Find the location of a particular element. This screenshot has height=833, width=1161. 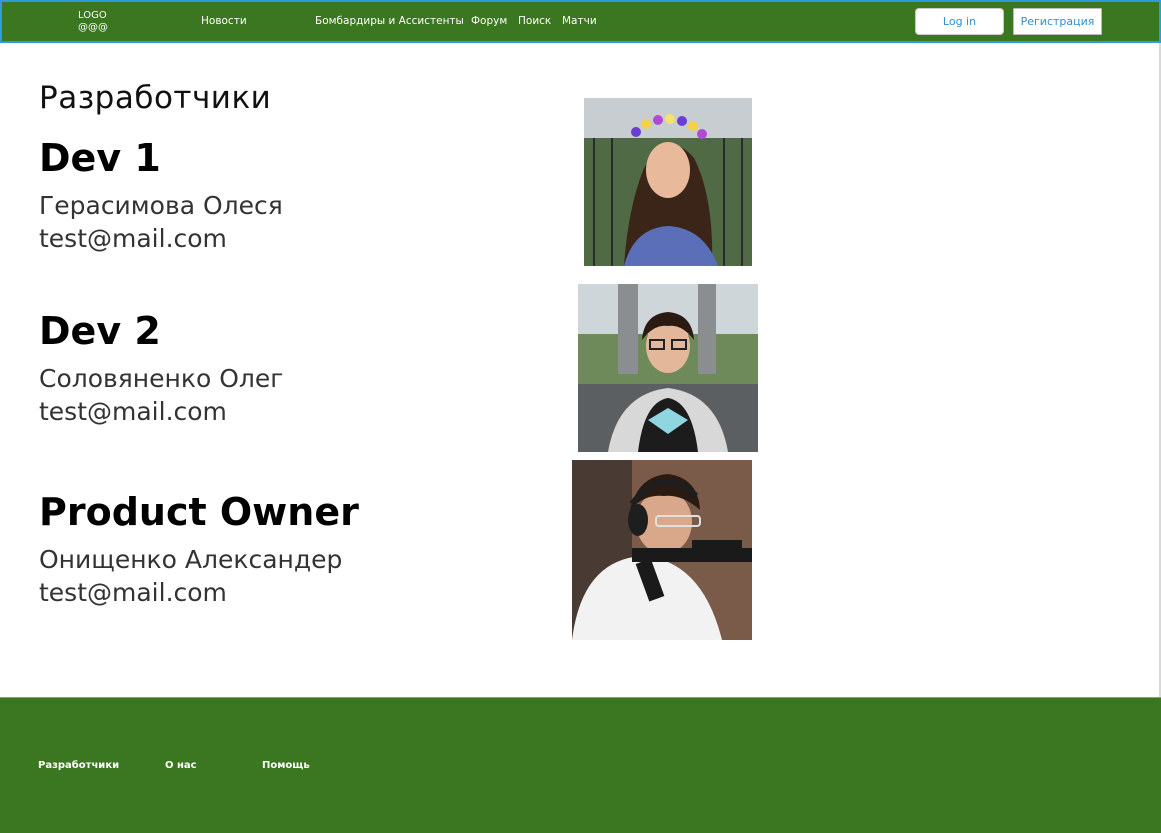

nav-news: Новости is located at coordinates (224, 21).